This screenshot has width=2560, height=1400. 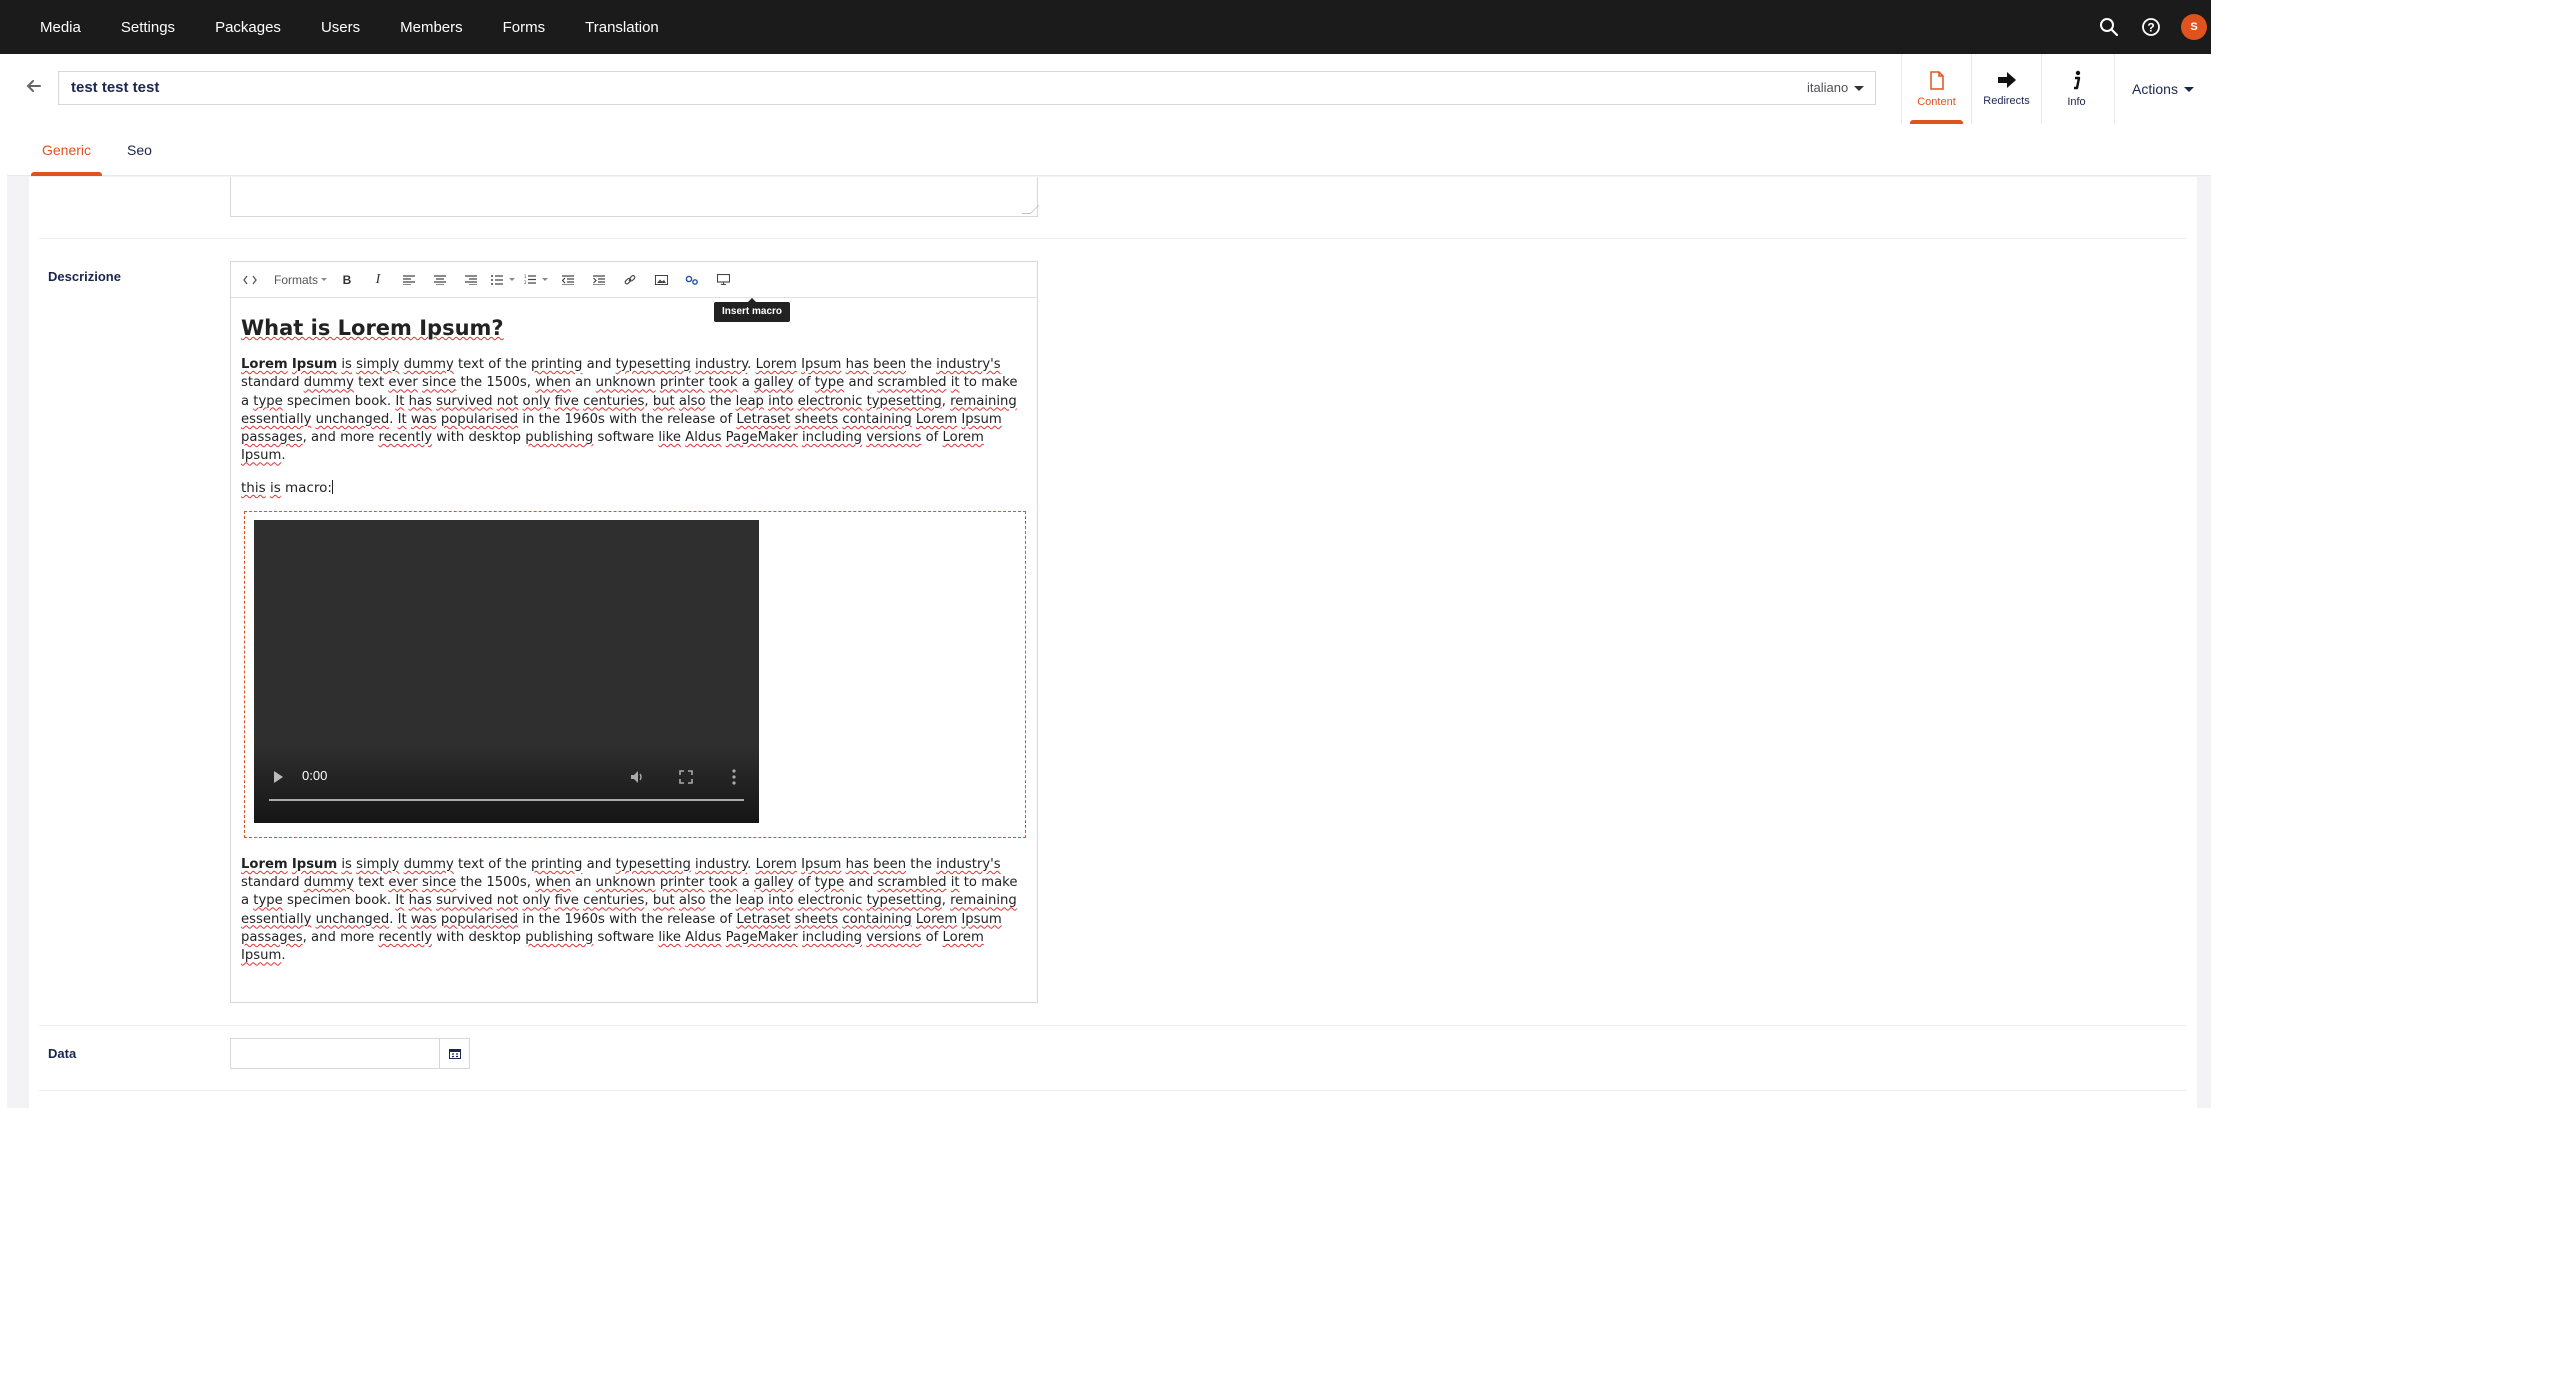 What do you see at coordinates (525, 276) in the screenshot?
I see `svg-text: 1` at bounding box center [525, 276].